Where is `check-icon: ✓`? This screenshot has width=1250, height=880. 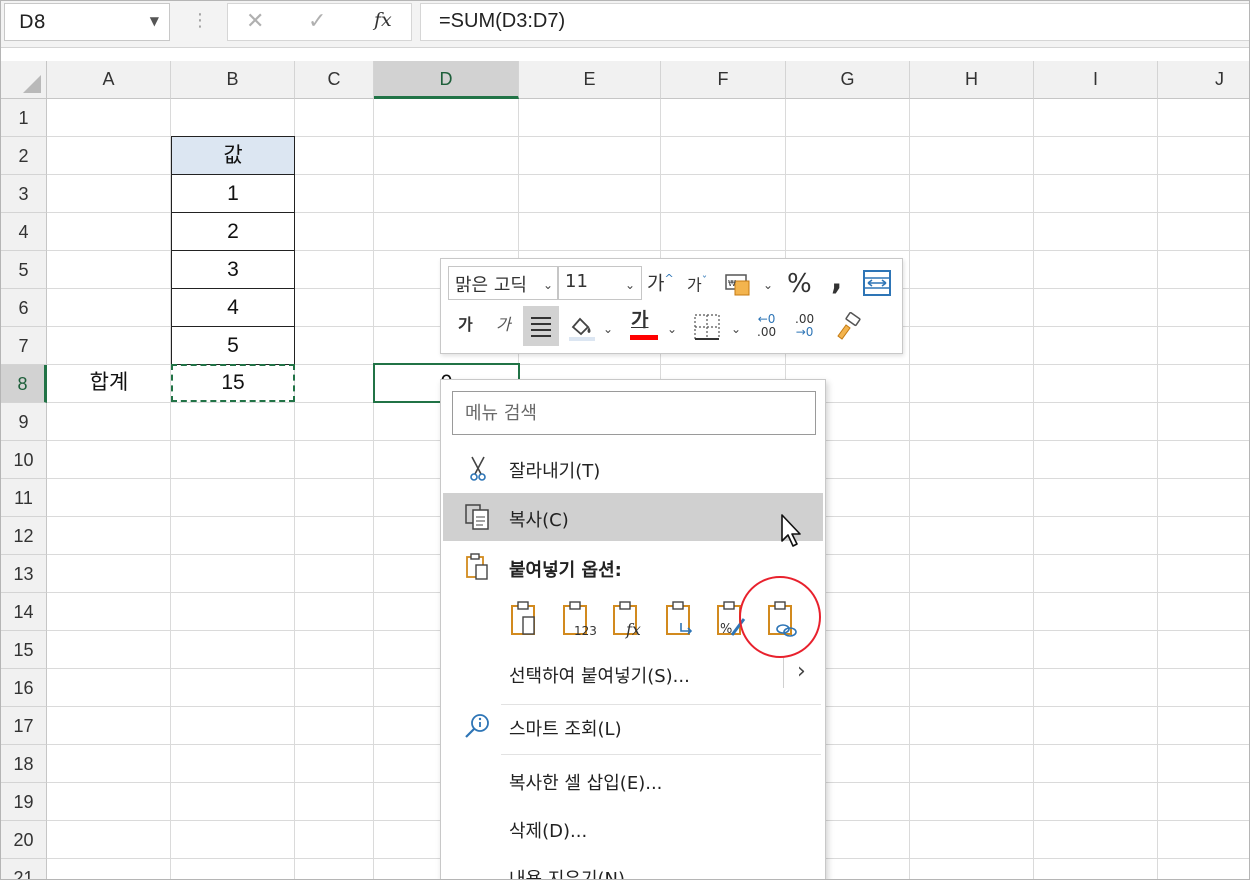 check-icon: ✓ is located at coordinates (317, 21).